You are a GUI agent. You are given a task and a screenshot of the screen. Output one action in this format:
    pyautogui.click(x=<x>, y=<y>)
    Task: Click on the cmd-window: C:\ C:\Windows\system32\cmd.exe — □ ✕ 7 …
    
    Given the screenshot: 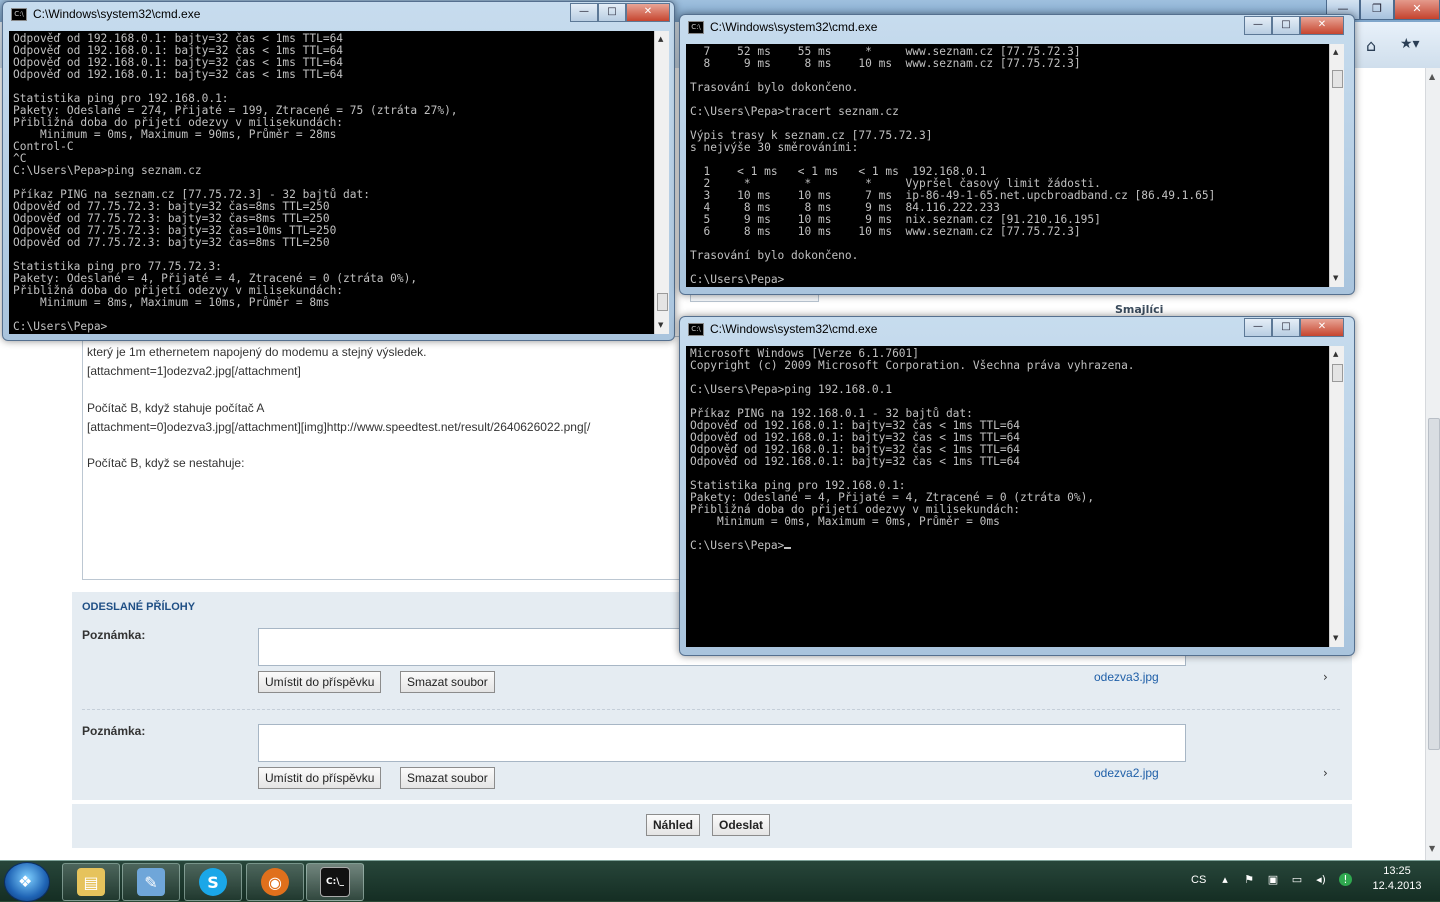 What is the action you would take?
    pyautogui.click(x=1017, y=154)
    